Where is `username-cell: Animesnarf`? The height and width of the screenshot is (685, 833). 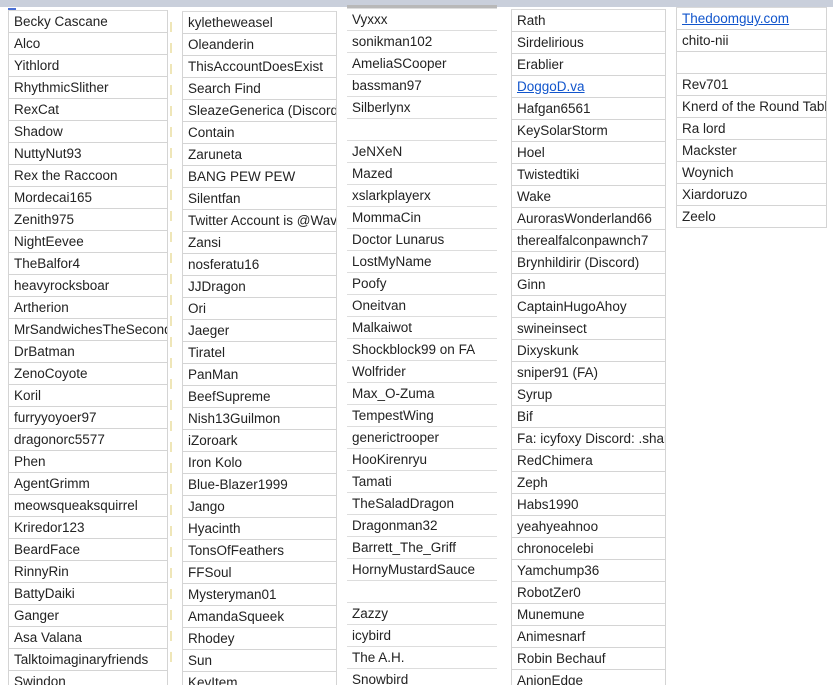 username-cell: Animesnarf is located at coordinates (588, 636).